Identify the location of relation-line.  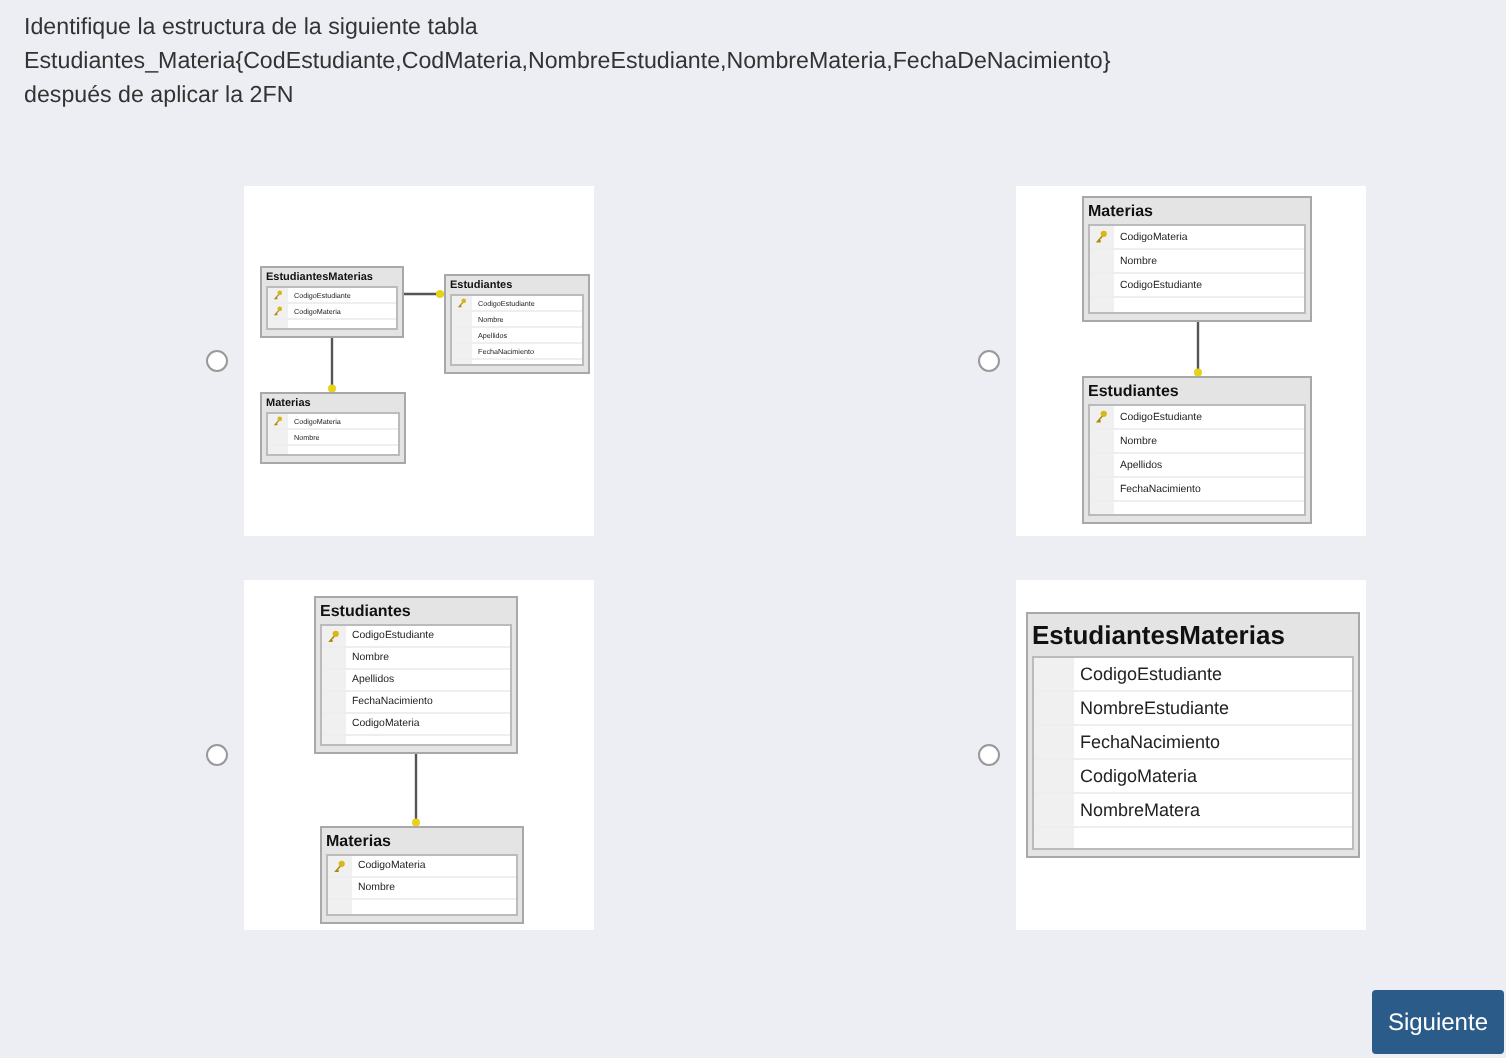
(424, 293).